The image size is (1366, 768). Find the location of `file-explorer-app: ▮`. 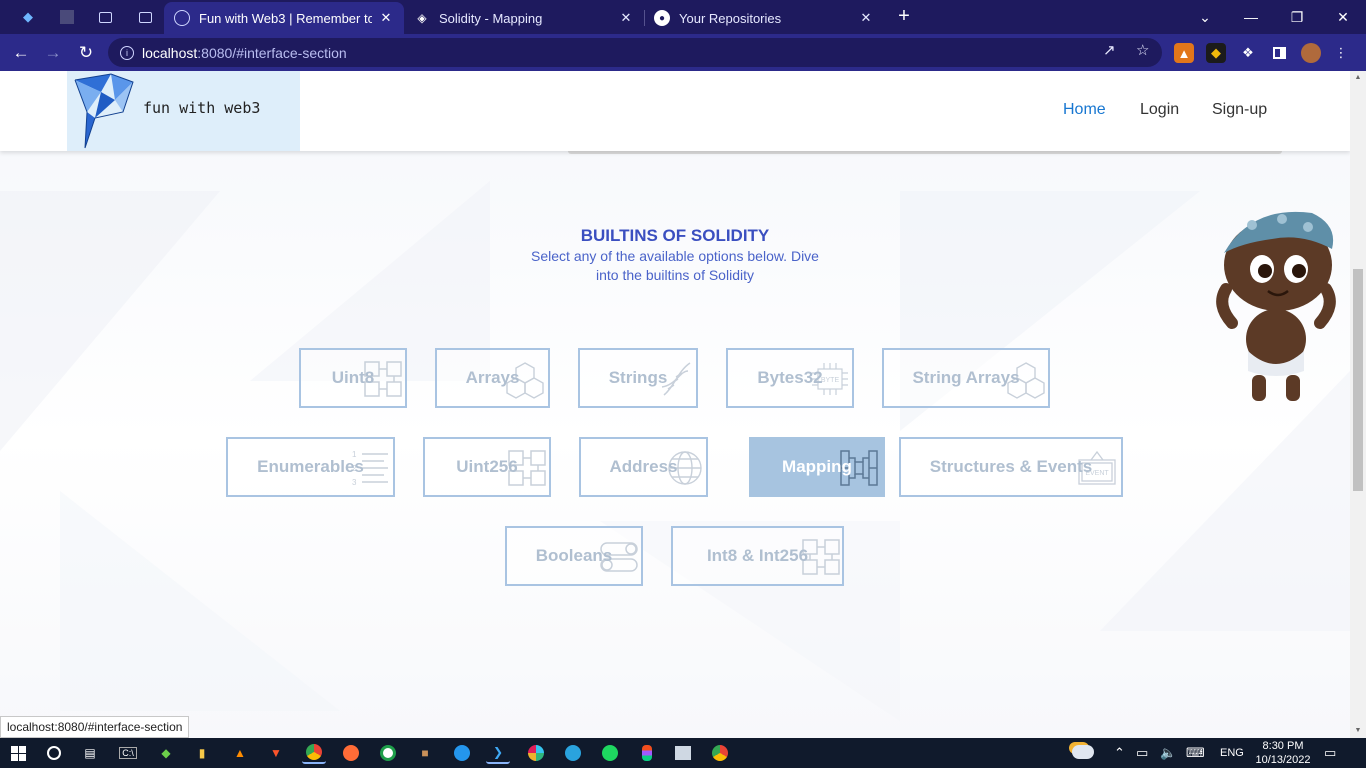

file-explorer-app: ▮ is located at coordinates (202, 753).